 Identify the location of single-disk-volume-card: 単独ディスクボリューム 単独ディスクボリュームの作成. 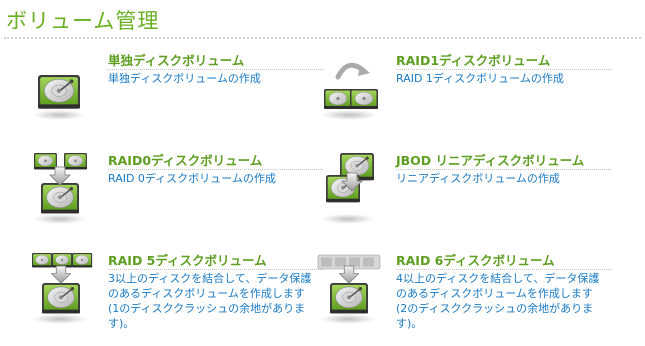
(176, 99).